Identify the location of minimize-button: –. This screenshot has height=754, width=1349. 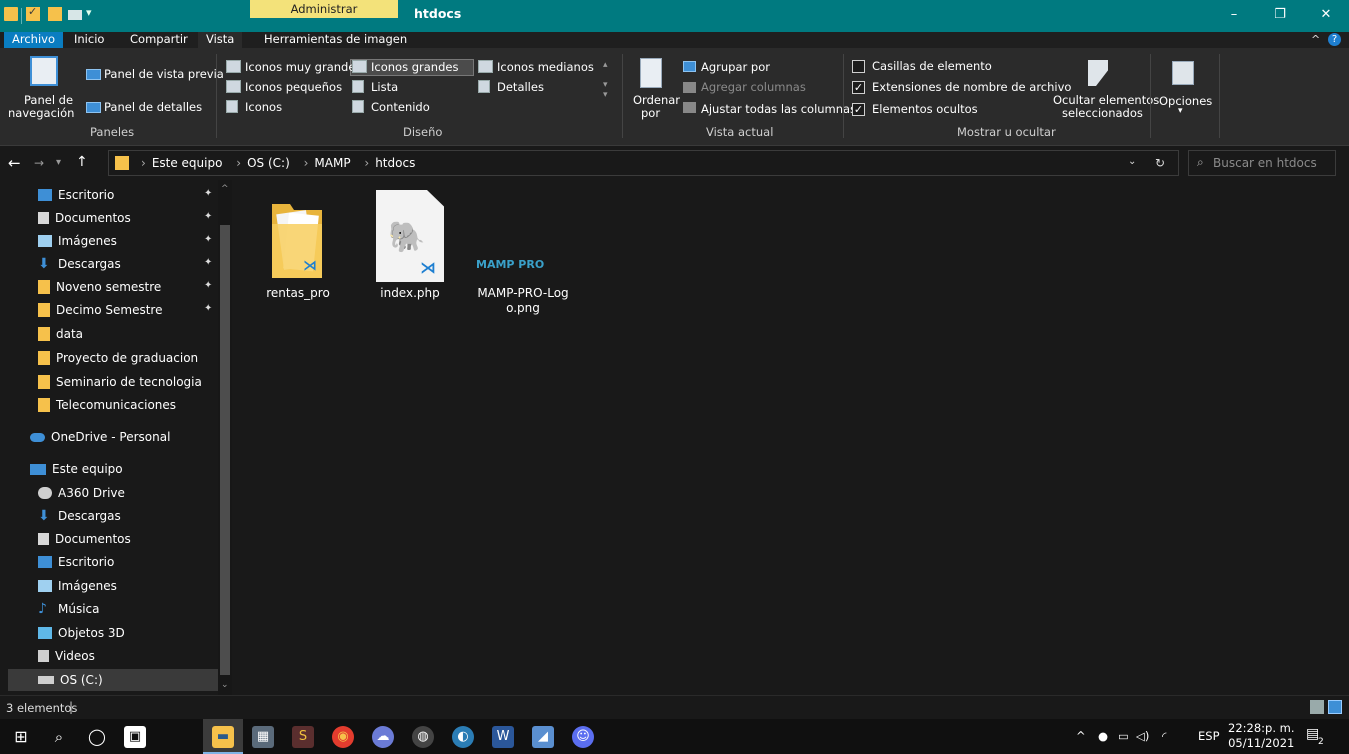
(1234, 16).